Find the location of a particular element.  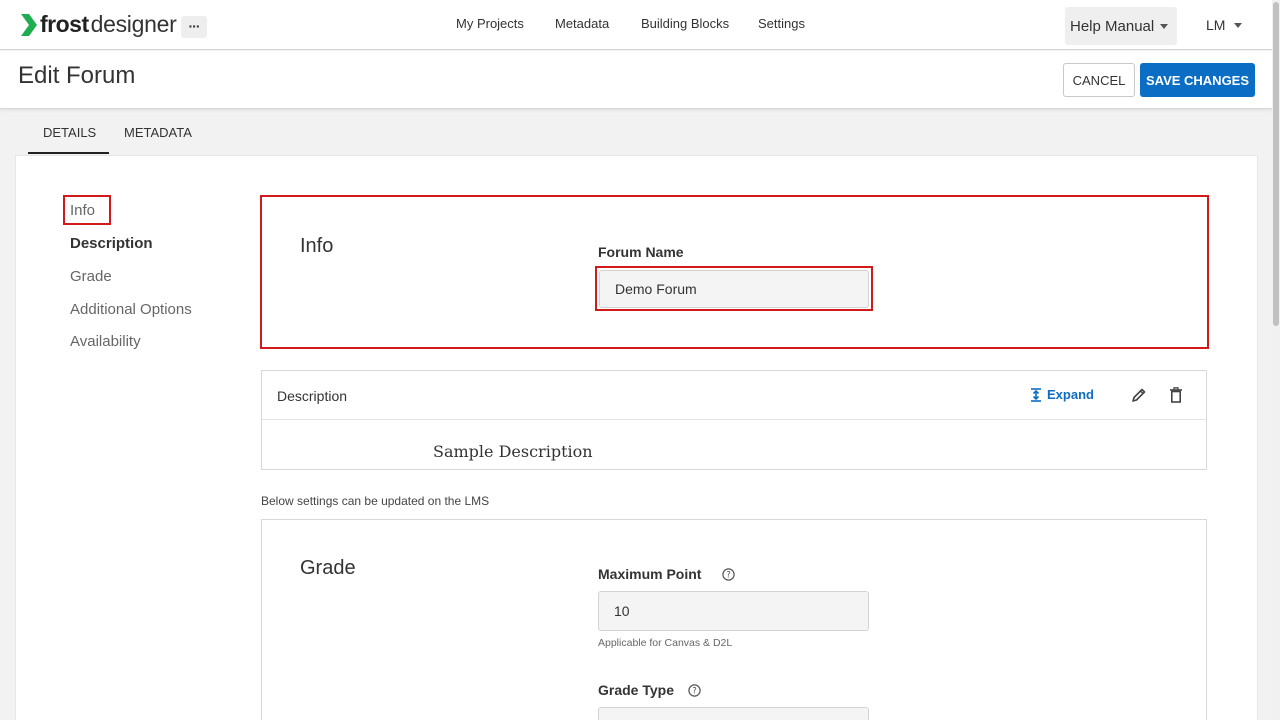

nav-settings: Settings is located at coordinates (781, 23).